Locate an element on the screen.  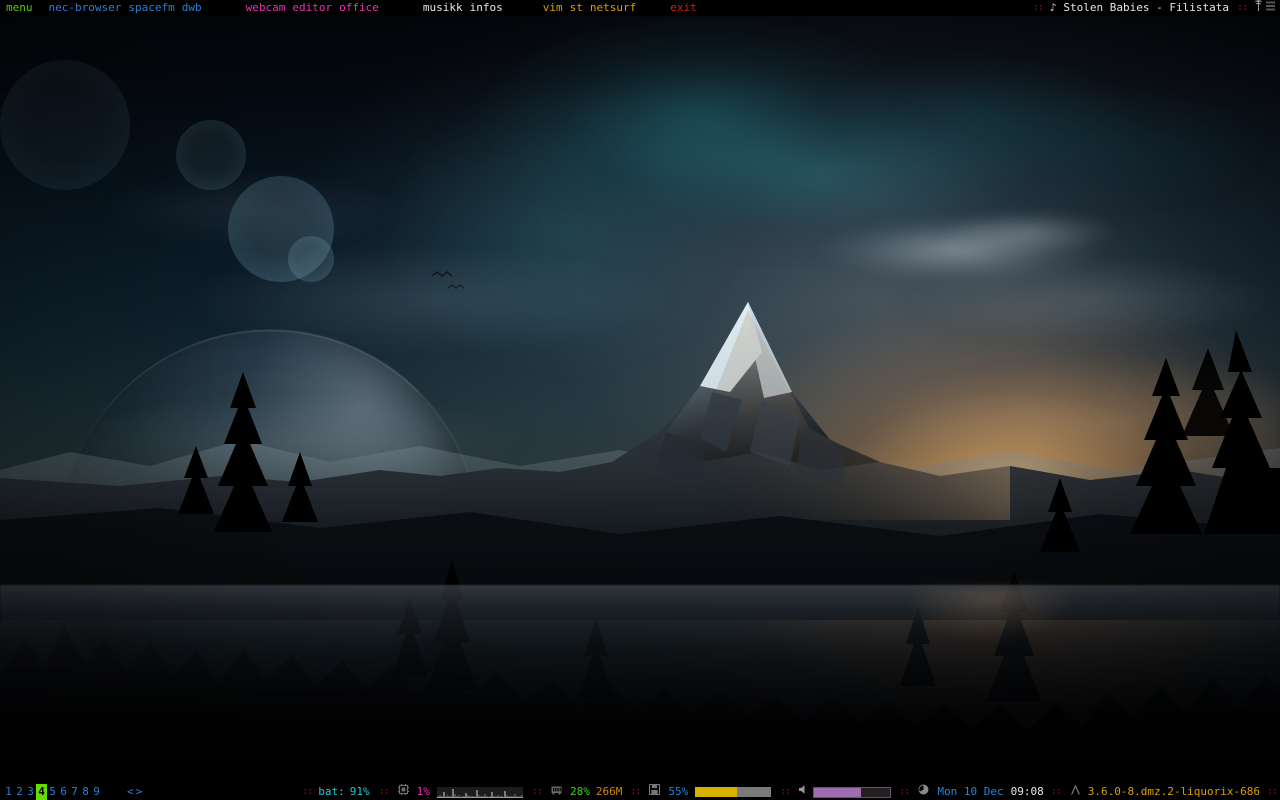
layout-indicator: <> is located at coordinates (135, 792).